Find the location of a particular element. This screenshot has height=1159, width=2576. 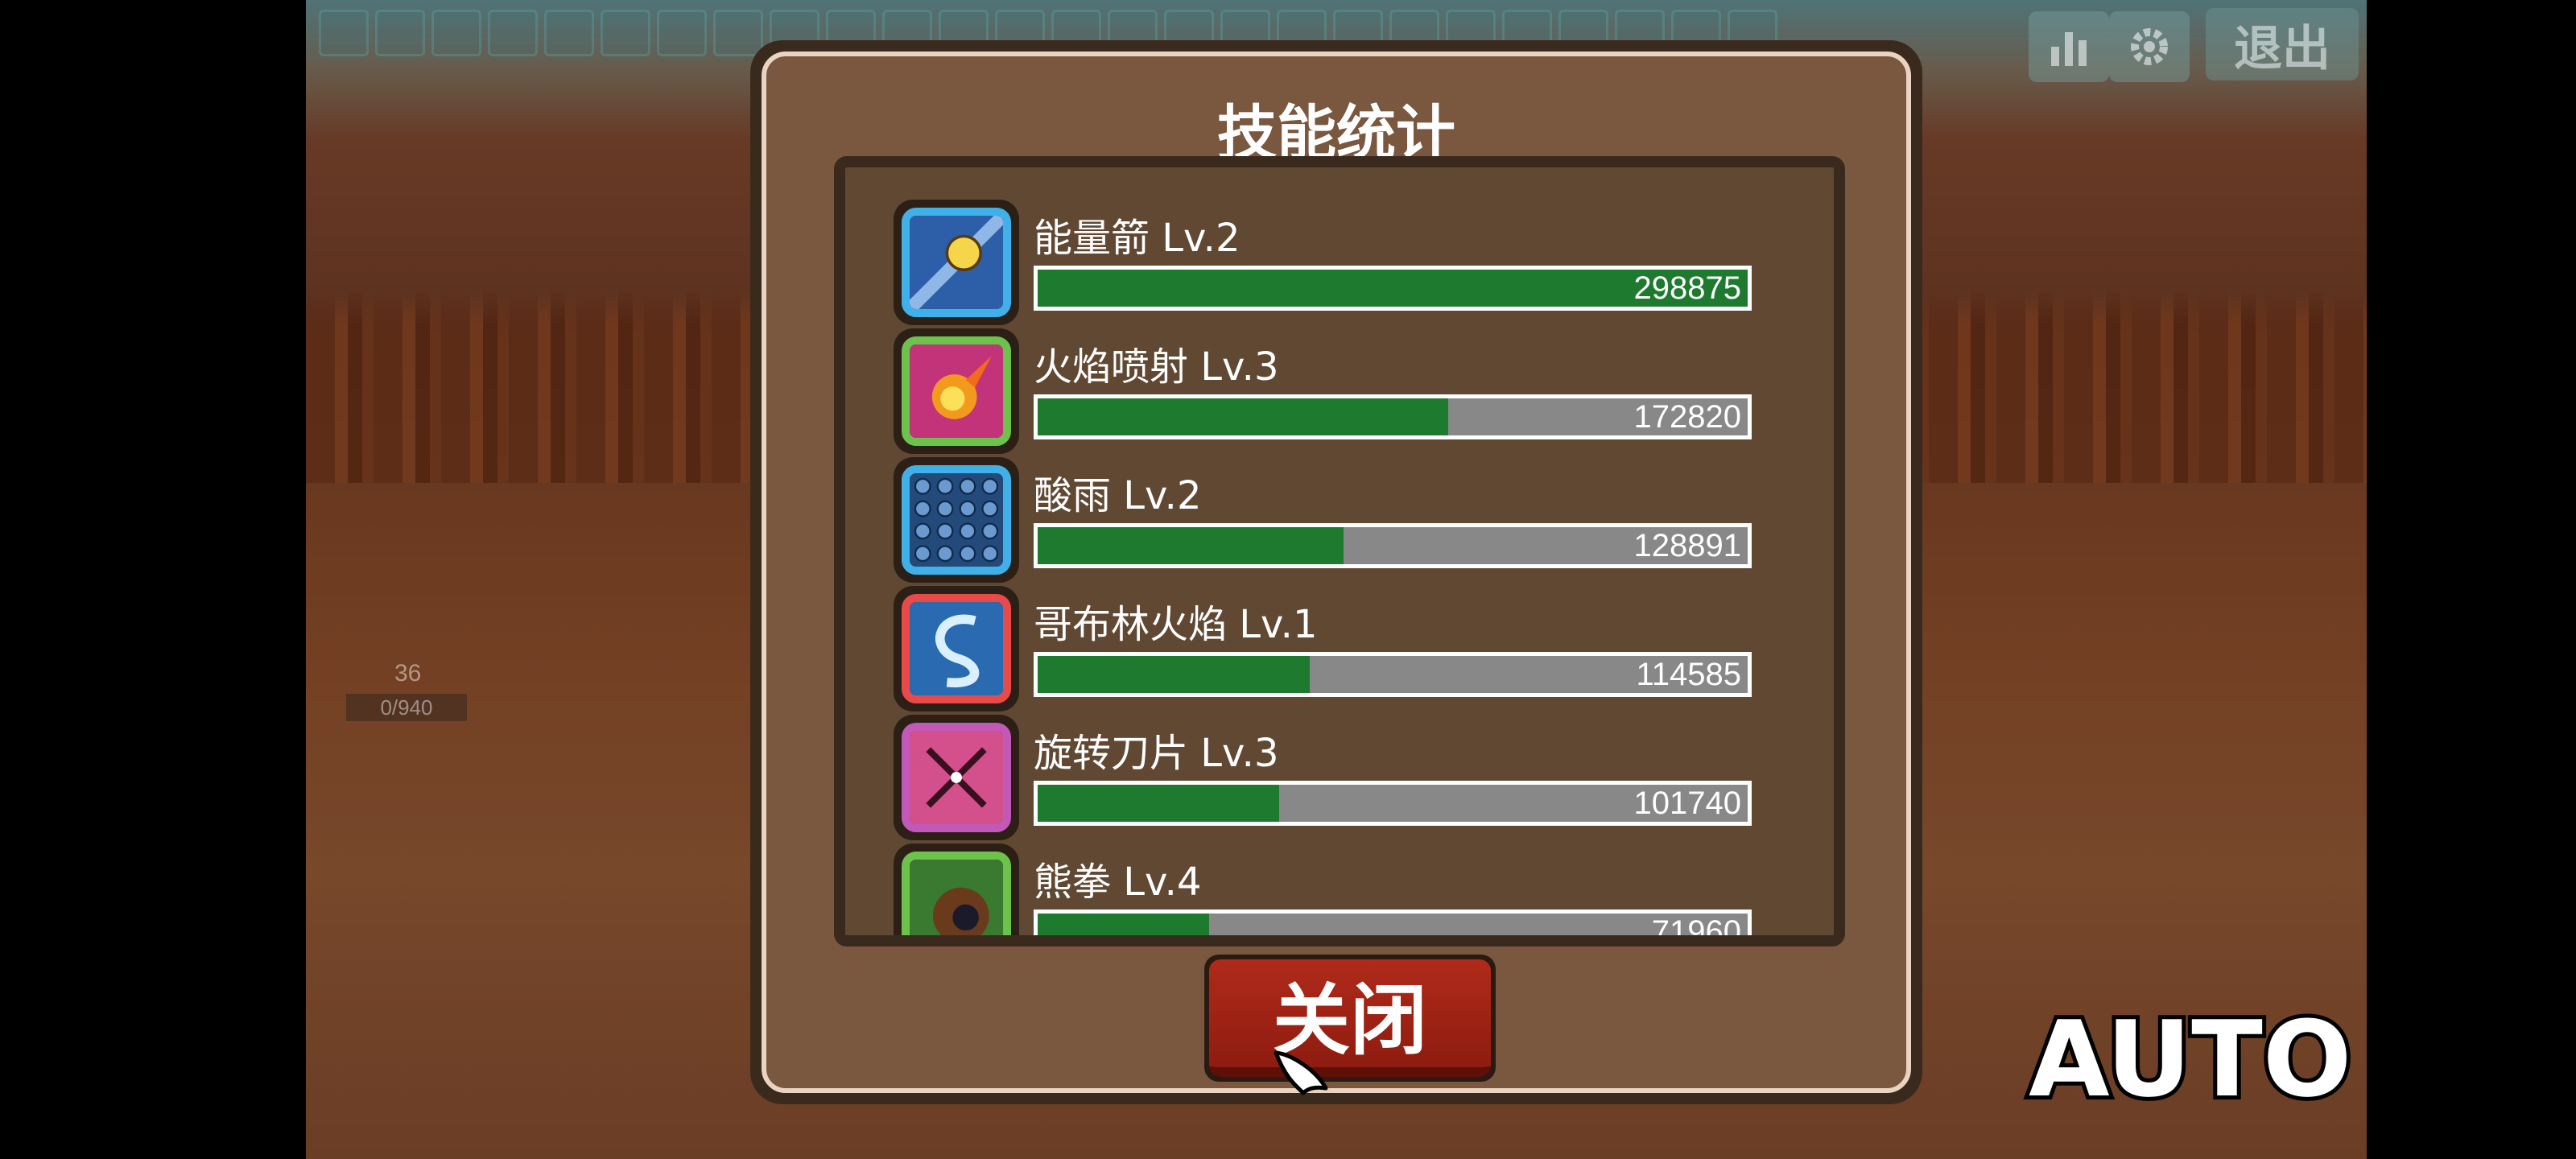

skill-row: 火焰喷射 Lv.3 172820 is located at coordinates (1323, 392).